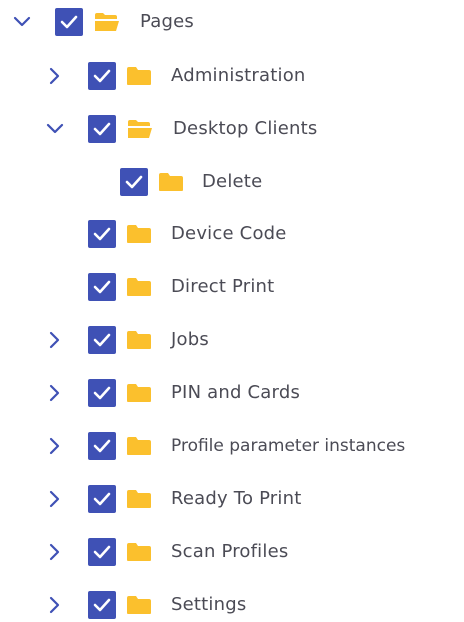  Describe the element at coordinates (167, 21) in the screenshot. I see `tree-node-label: Pages` at that location.